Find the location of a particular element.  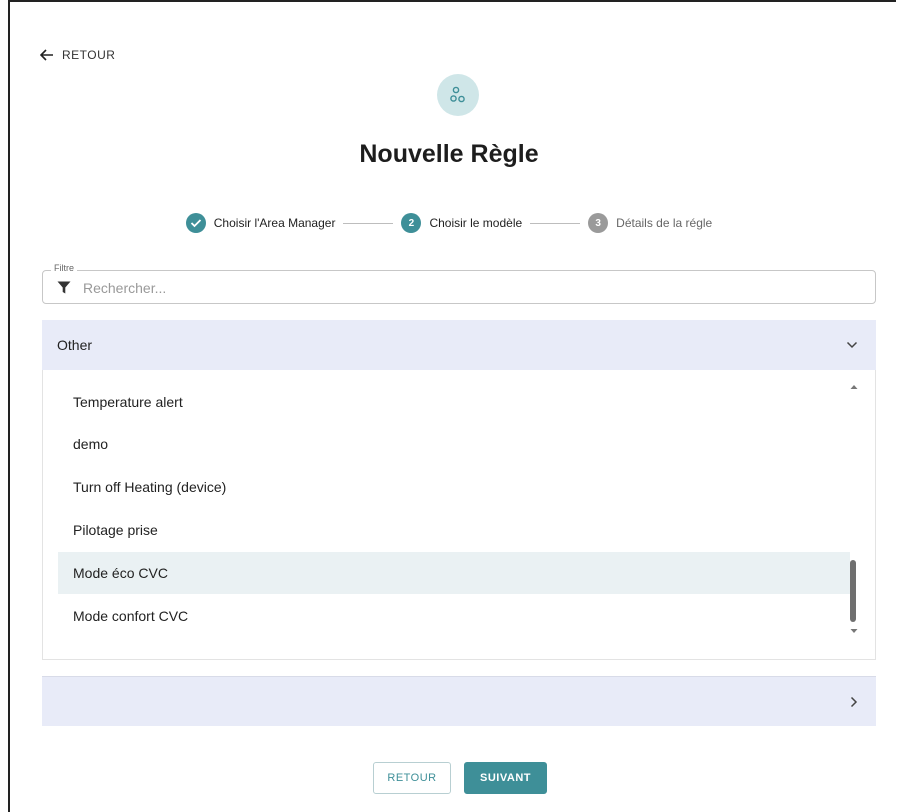

step-label: Détails de la régle is located at coordinates (664, 223).